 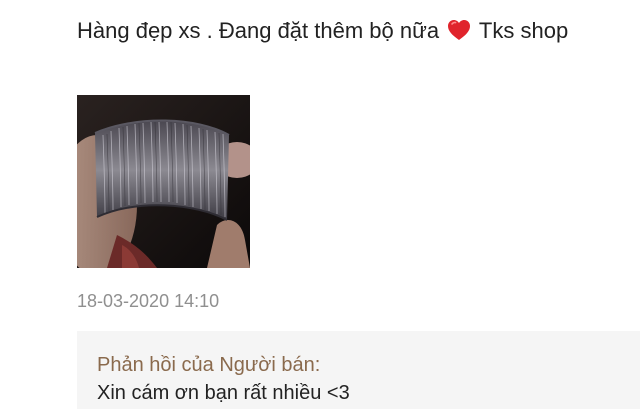 What do you see at coordinates (209, 365) in the screenshot?
I see `seller-reply-title: Phản hồi của Người bán:` at bounding box center [209, 365].